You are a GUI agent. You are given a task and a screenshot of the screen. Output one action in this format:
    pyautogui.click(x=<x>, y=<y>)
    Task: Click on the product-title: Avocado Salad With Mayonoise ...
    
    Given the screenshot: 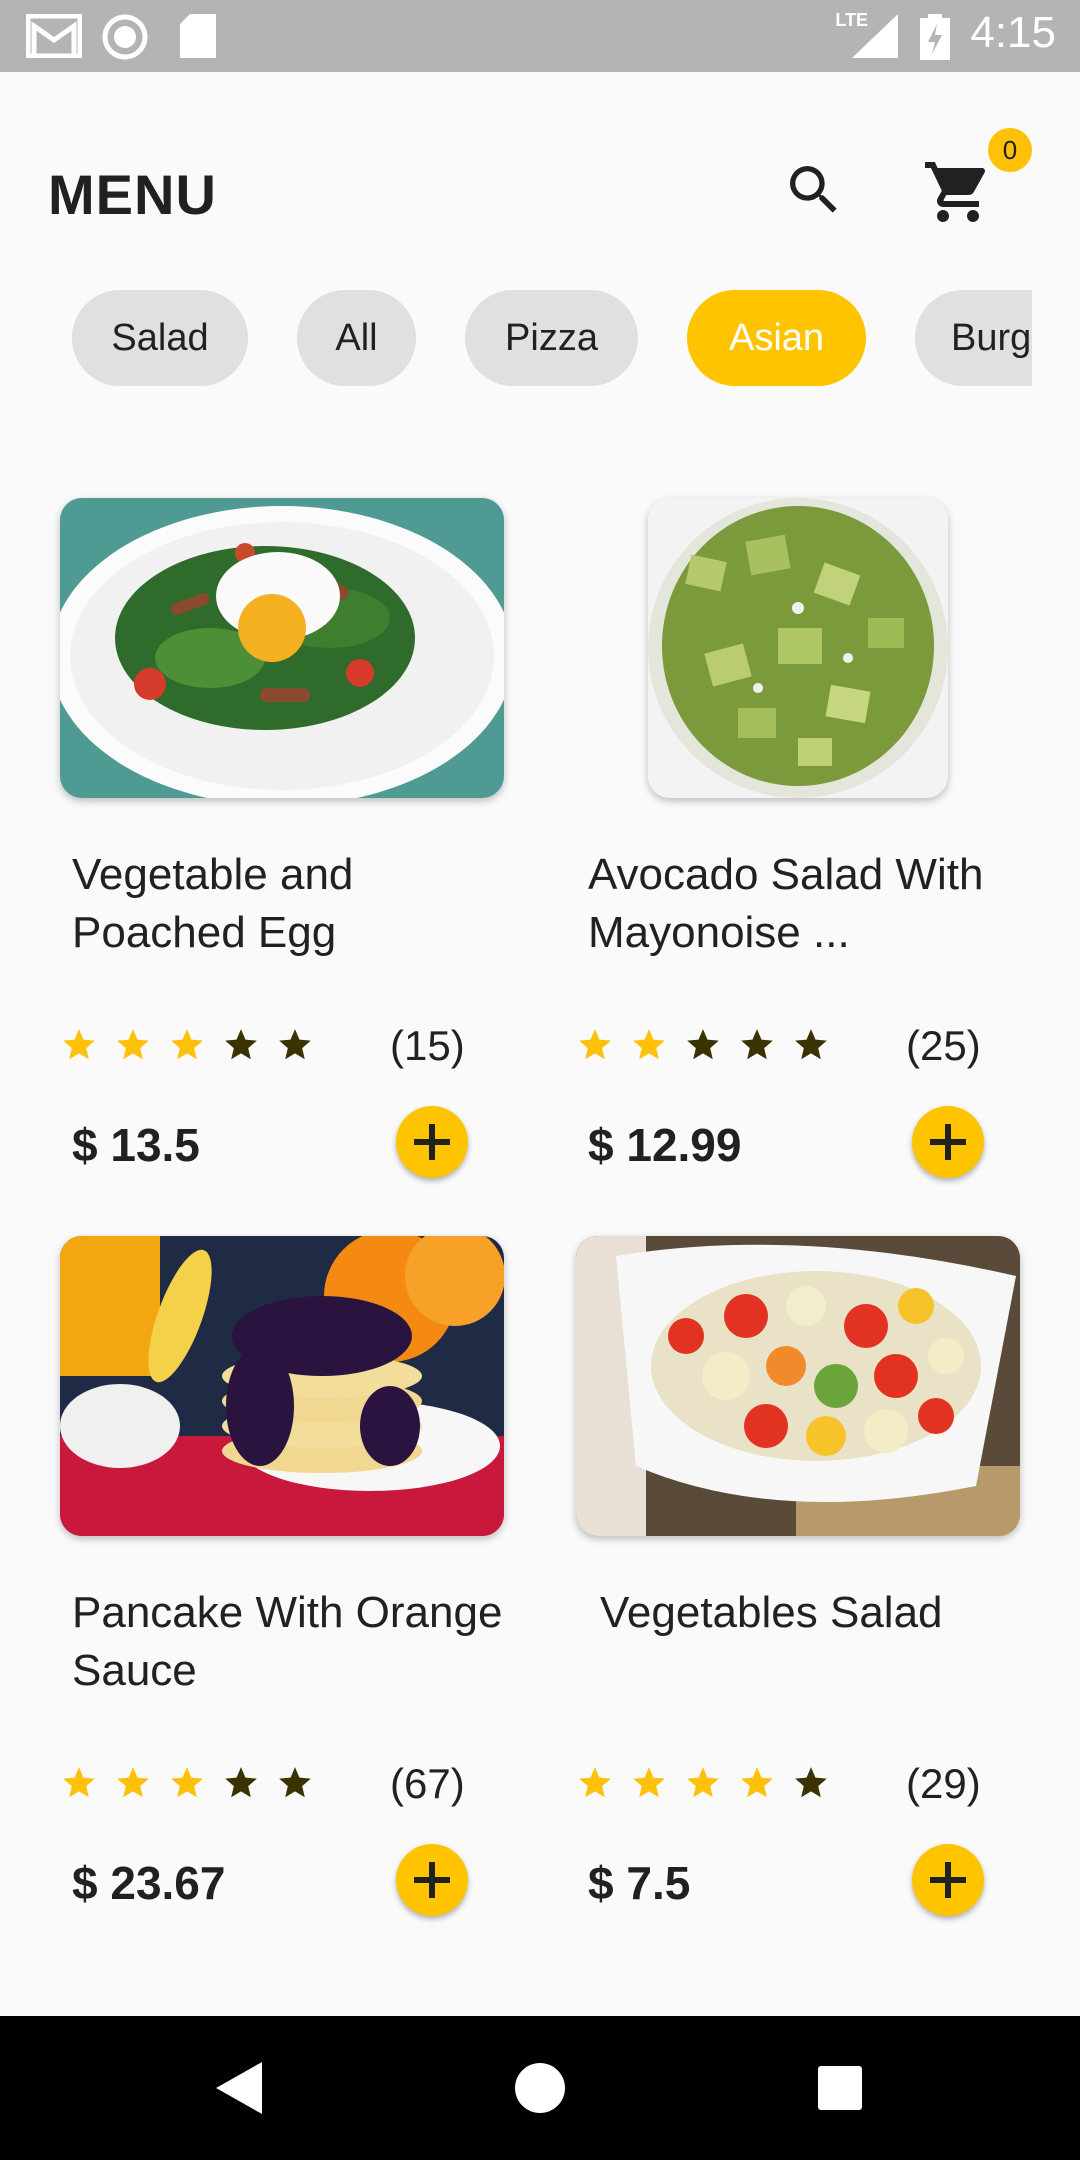 What is the action you would take?
    pyautogui.click(x=786, y=903)
    